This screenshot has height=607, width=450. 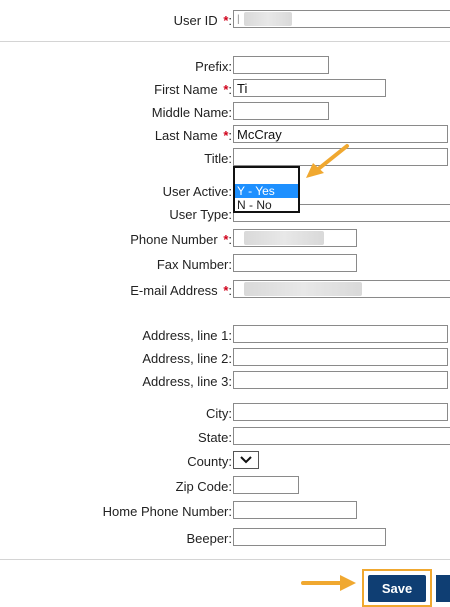 I want to click on middle-name-row: Middle Name:, so click(x=225, y=113).